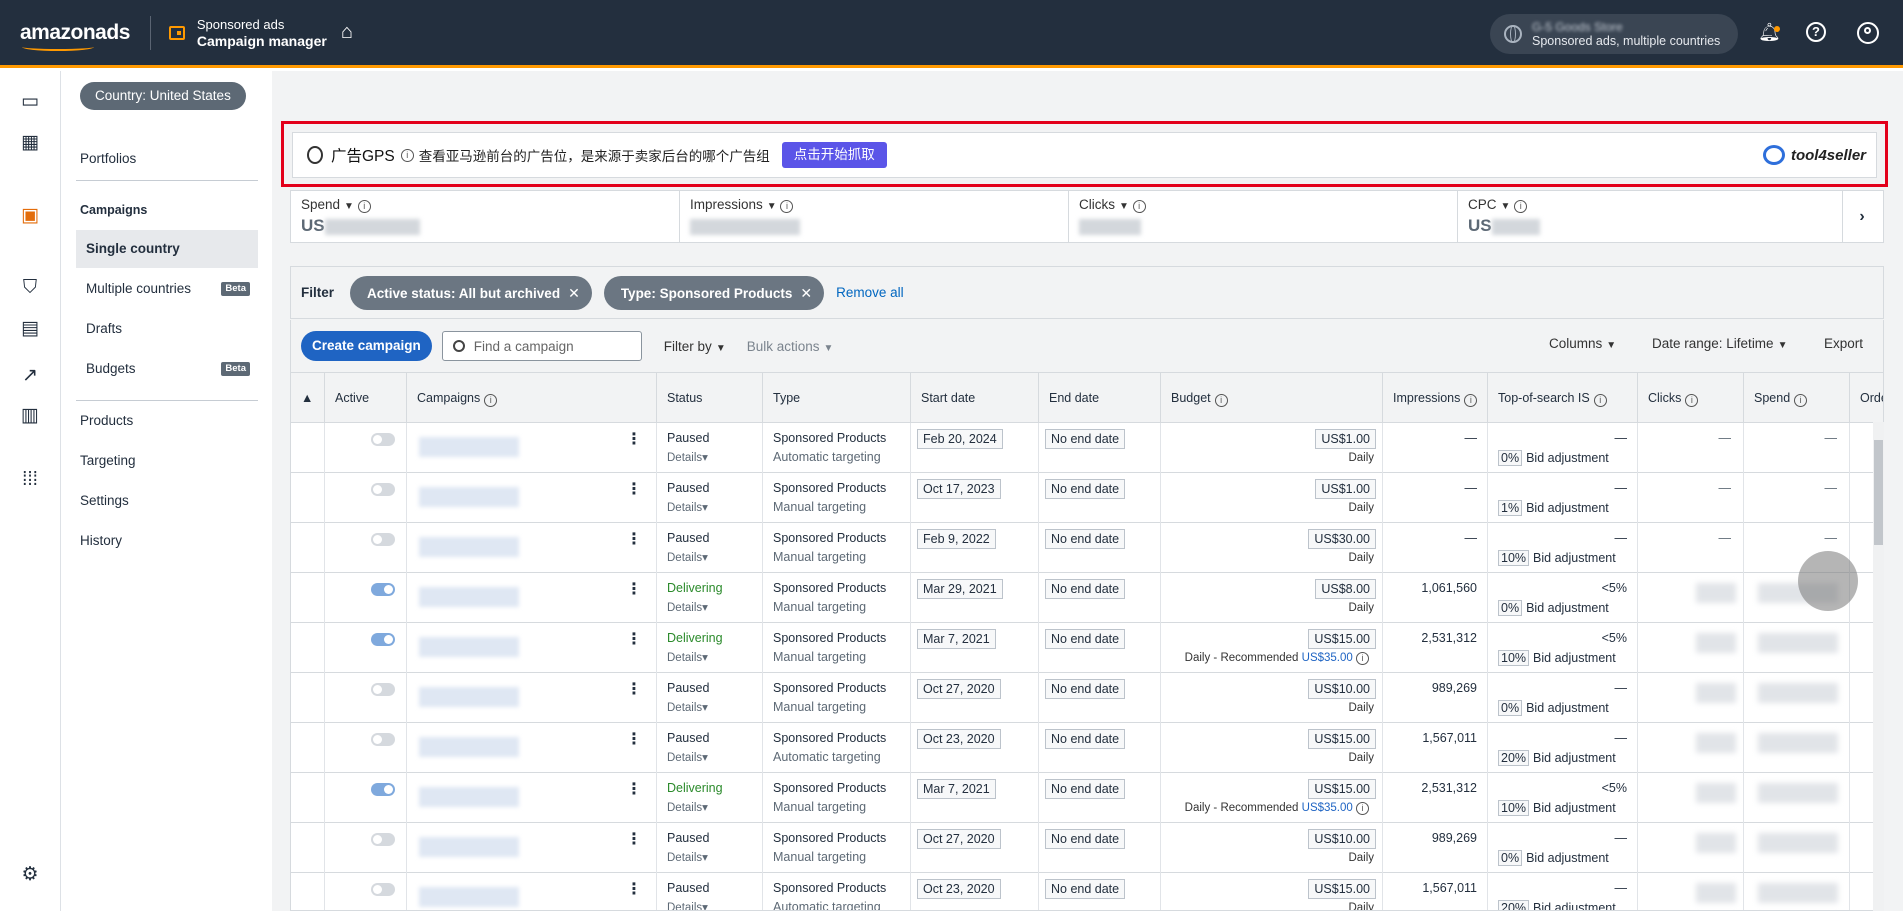  Describe the element at coordinates (959, 489) in the screenshot. I see `start-date-field: Oct 17, 2023` at that location.